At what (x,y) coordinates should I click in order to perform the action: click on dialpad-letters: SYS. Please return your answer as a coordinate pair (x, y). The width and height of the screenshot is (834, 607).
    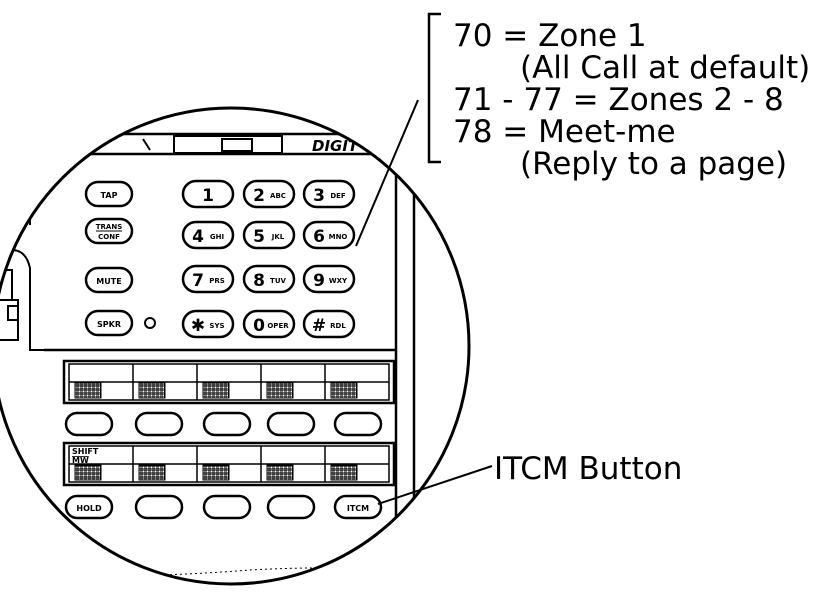
    Looking at the image, I should click on (216, 326).